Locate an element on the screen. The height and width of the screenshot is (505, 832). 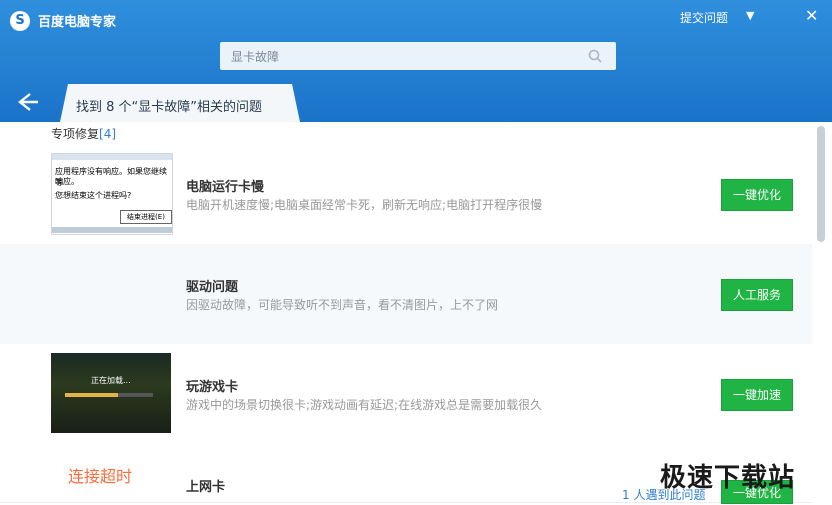
thumbnail-not-responding-dialog: 应用程序没有响应。如果您继续等 响应。 您想结束这个进程吗? 结束进程(E) is located at coordinates (112, 194).